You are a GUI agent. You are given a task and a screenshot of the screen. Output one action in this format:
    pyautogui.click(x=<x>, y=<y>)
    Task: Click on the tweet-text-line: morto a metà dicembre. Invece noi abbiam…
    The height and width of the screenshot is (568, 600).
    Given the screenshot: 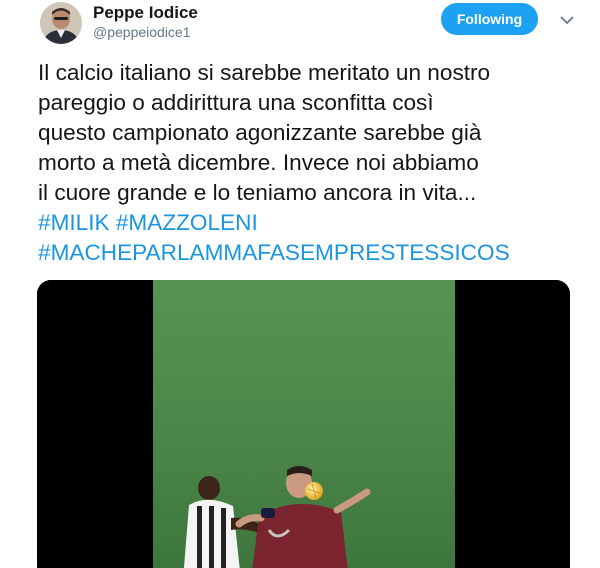 What is the action you would take?
    pyautogui.click(x=258, y=162)
    